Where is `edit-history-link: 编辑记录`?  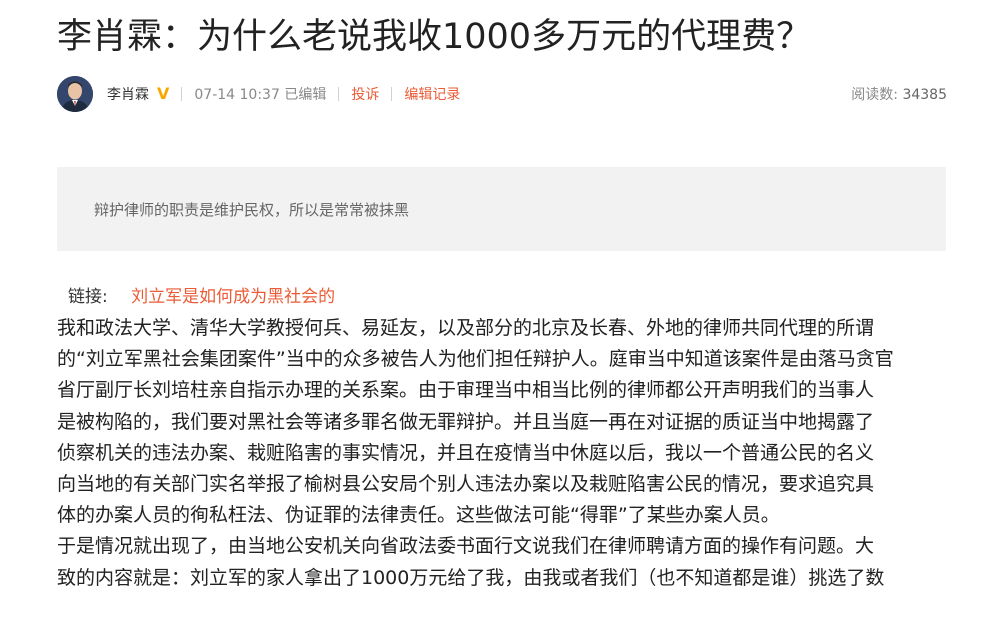 edit-history-link: 编辑记录 is located at coordinates (432, 94).